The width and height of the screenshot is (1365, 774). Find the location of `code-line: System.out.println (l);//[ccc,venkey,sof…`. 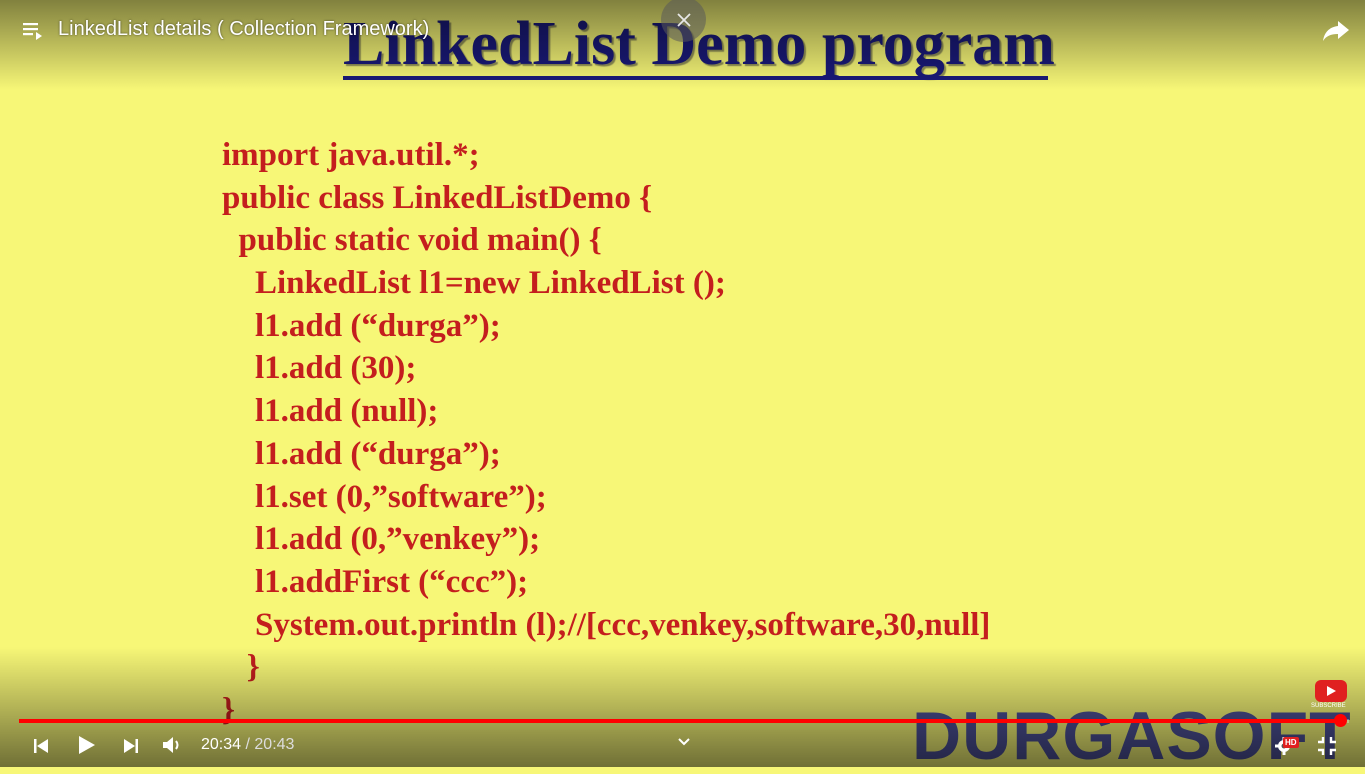

code-line: System.out.println (l);//[ccc,venkey,sof… is located at coordinates (606, 624).